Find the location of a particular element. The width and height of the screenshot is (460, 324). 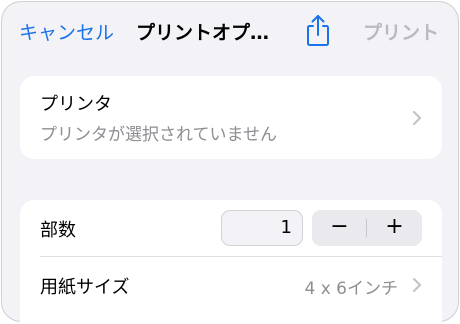

printer-status: プリンタが選択されていません is located at coordinates (158, 135).